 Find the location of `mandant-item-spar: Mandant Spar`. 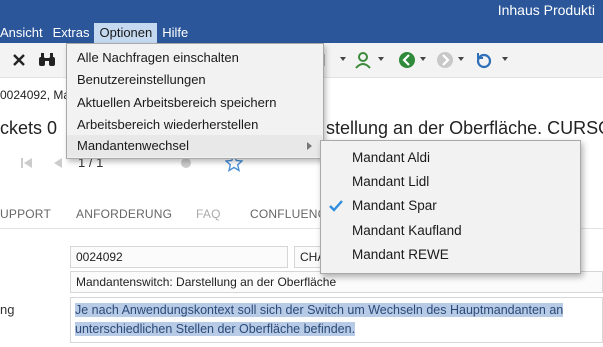

mandant-item-spar: Mandant Spar is located at coordinates (449, 206).